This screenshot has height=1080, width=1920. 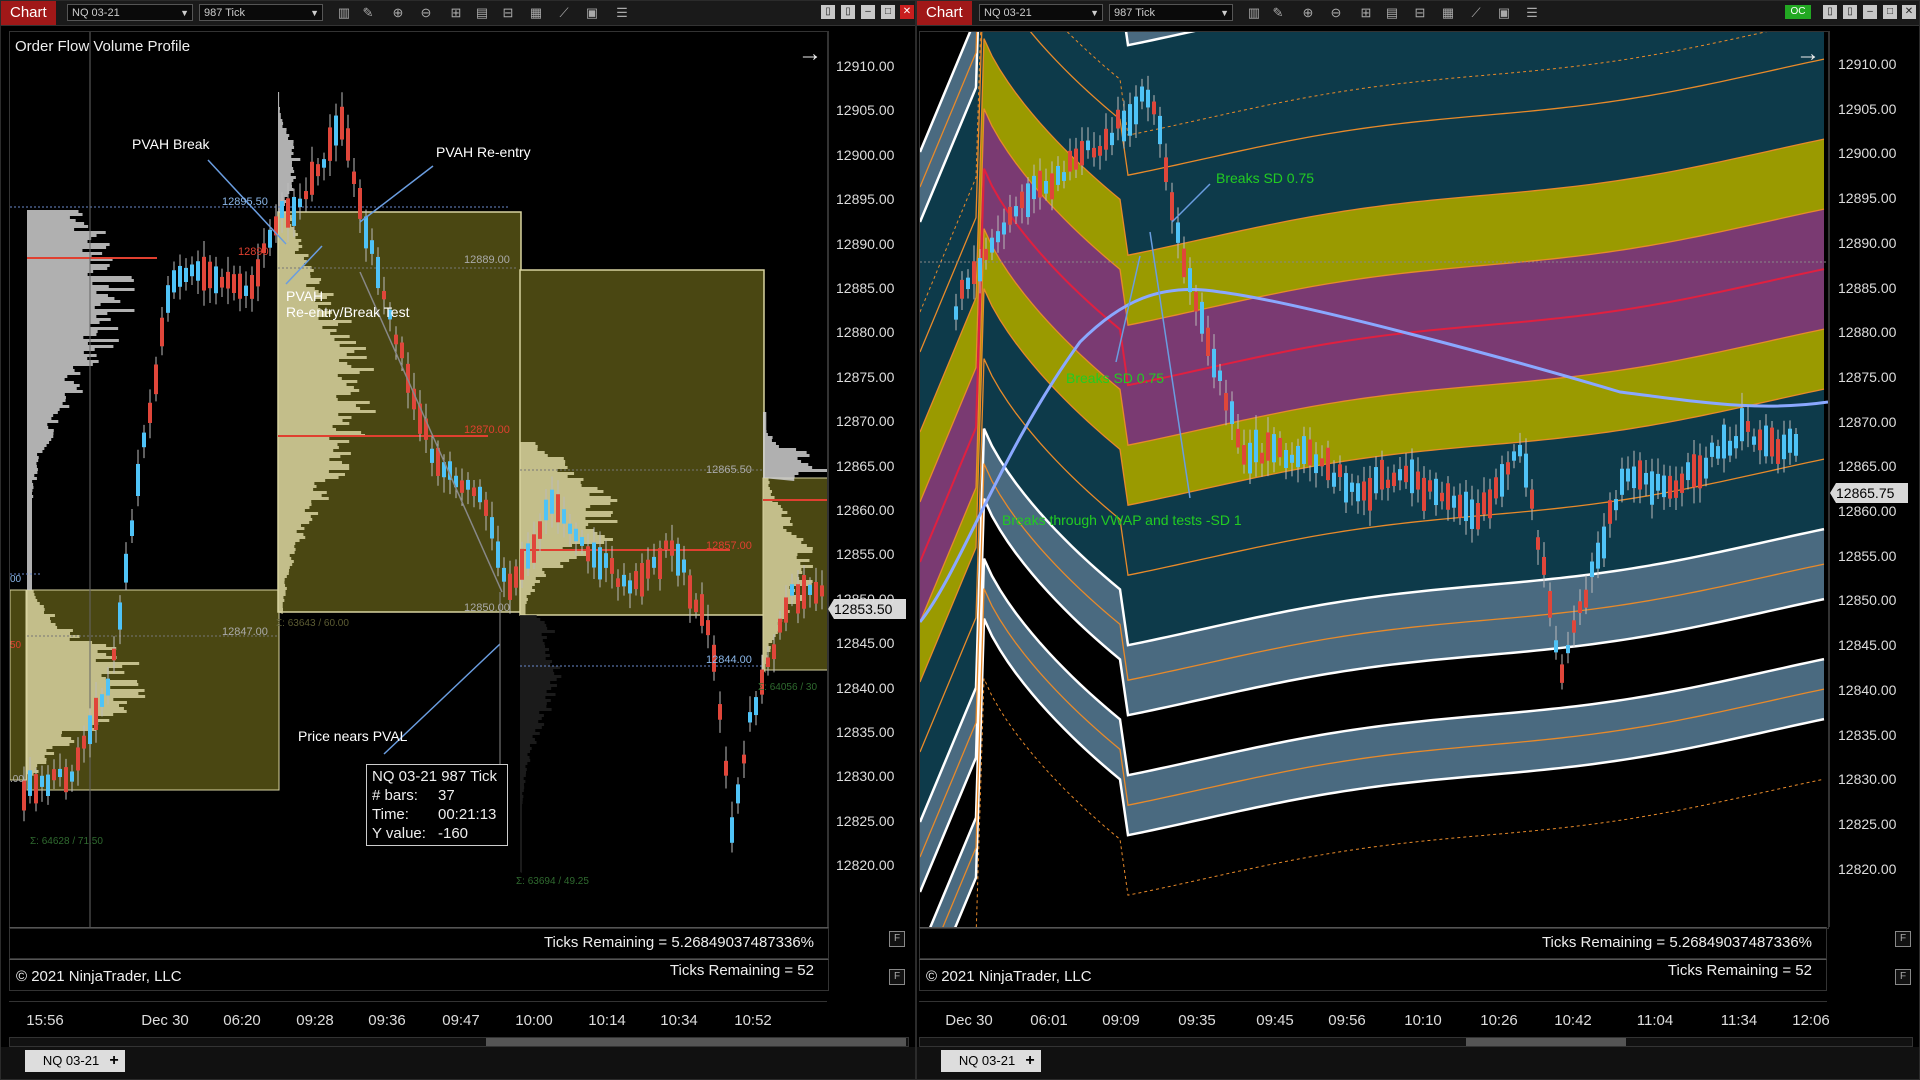 What do you see at coordinates (245, 202) in the screenshot?
I see `profile-label: 12895.50` at bounding box center [245, 202].